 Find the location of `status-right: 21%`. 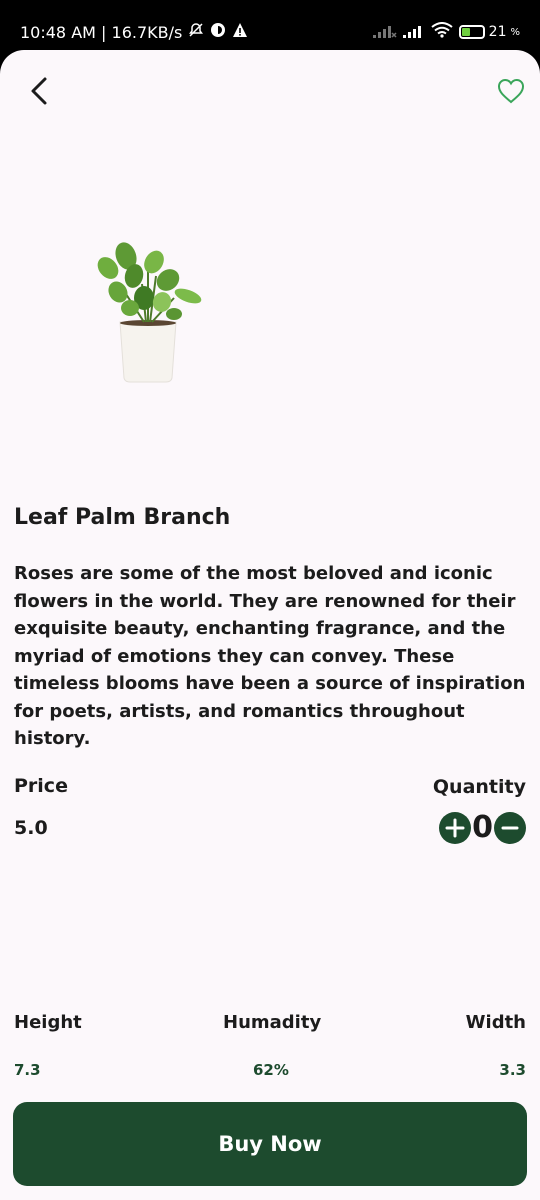

status-right: 21% is located at coordinates (446, 32).